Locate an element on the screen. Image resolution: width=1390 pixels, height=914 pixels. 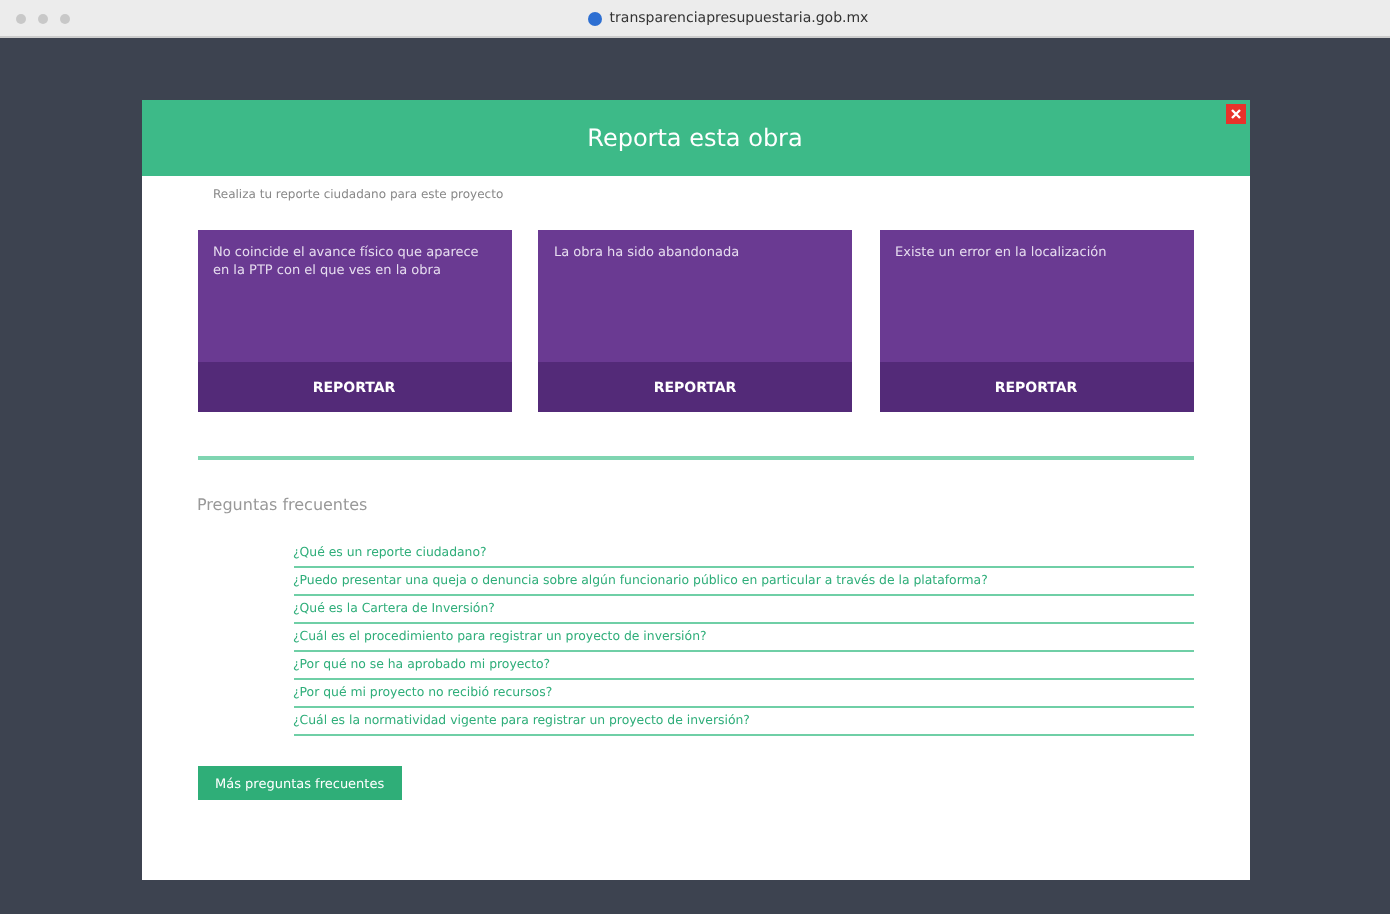
faq-heading: Preguntas frecuentes is located at coordinates (283, 505).